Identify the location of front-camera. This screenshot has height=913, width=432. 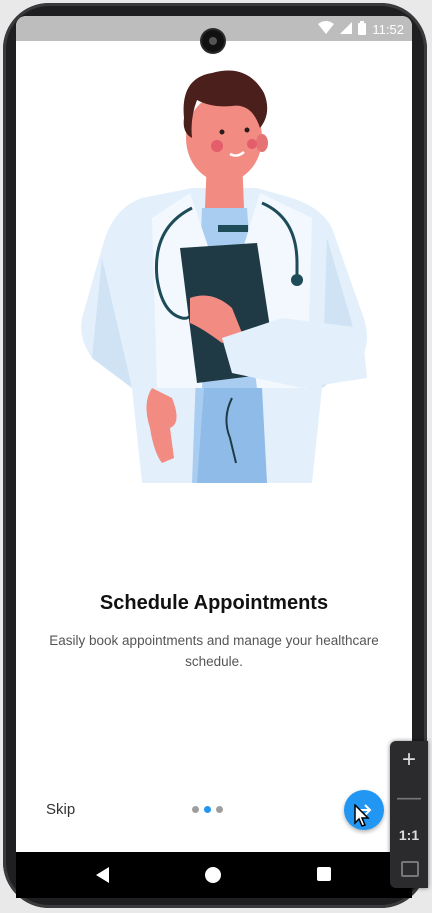
(213, 41).